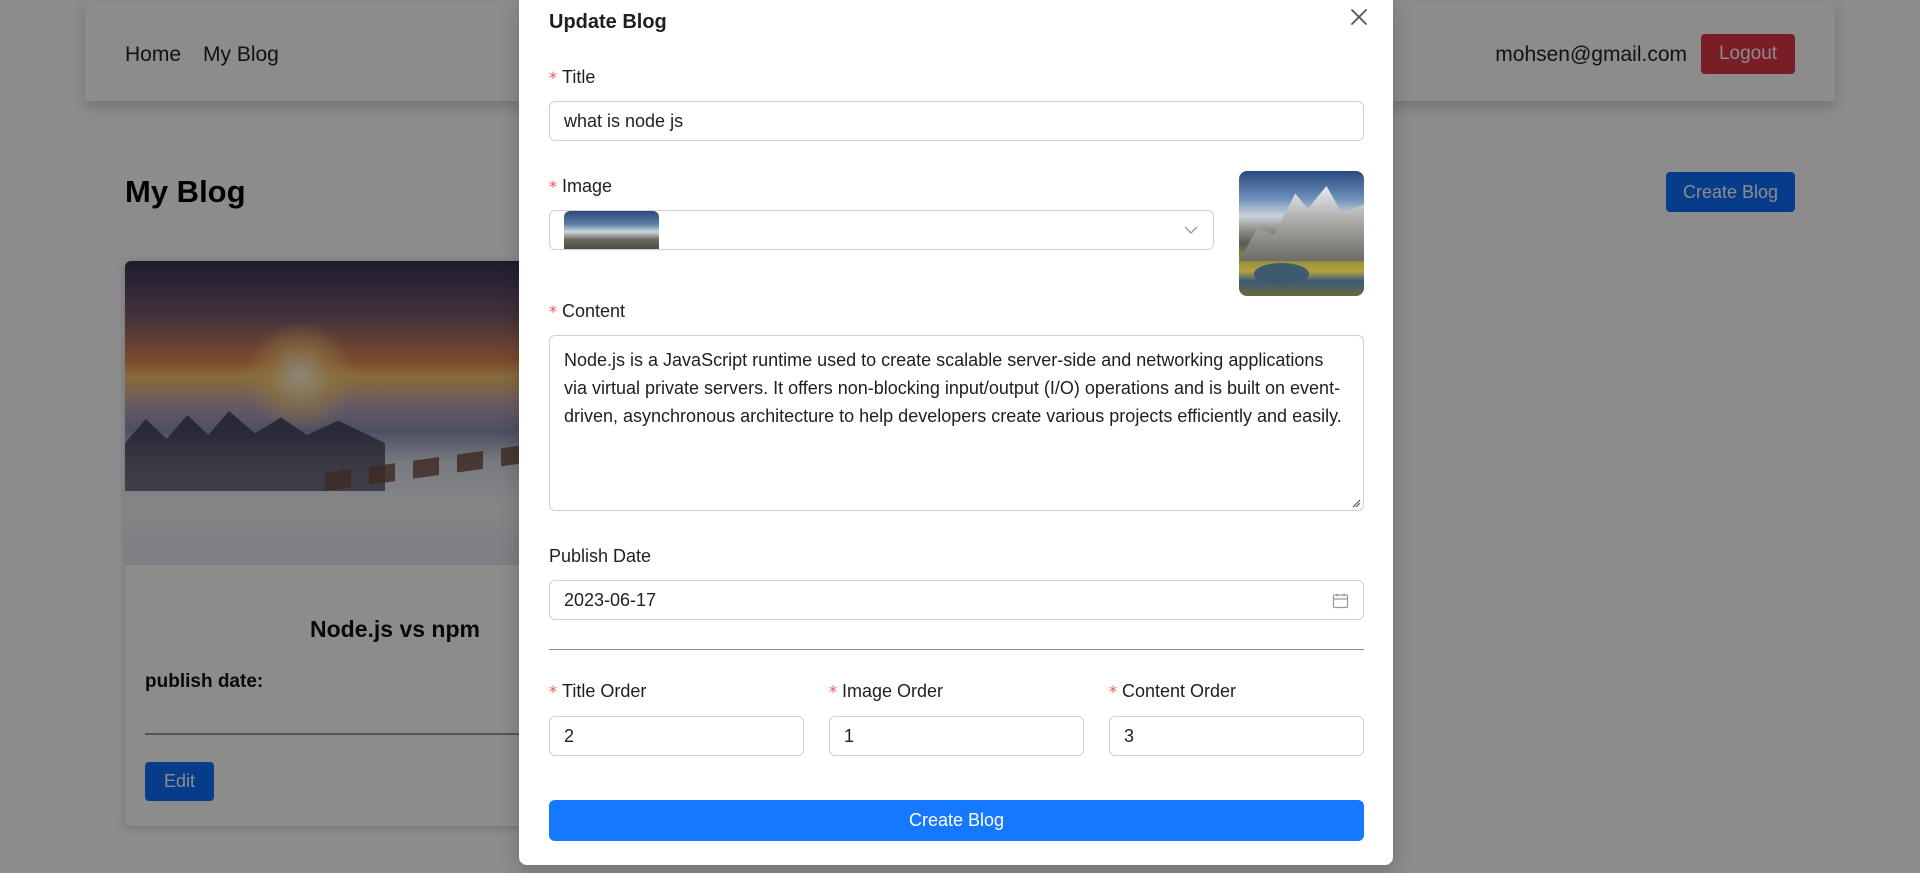 This screenshot has height=873, width=1920. I want to click on mountain-peaks, so click(1301, 223).